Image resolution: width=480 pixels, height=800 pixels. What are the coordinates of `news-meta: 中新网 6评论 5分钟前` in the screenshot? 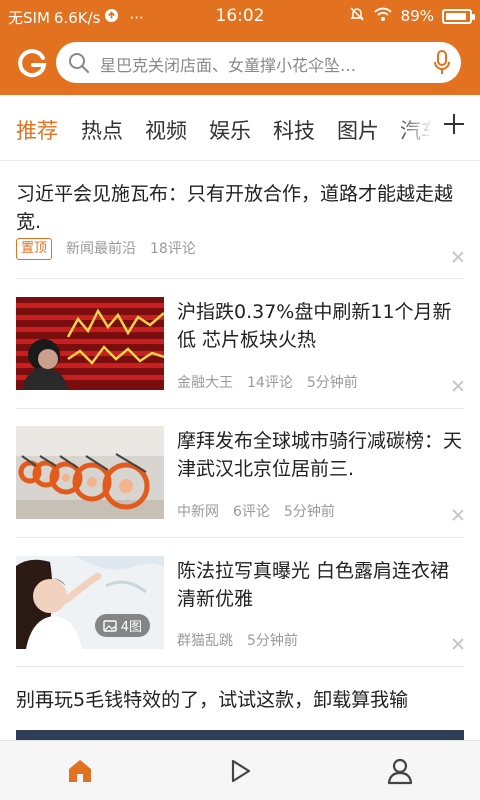 It's located at (256, 511).